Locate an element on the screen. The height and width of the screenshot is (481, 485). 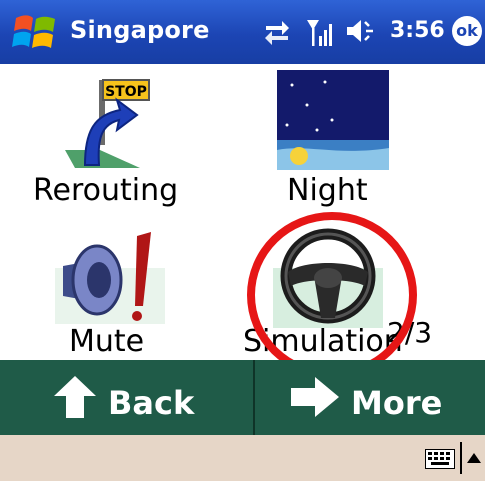
tile-label: Mute is located at coordinates (107, 341).